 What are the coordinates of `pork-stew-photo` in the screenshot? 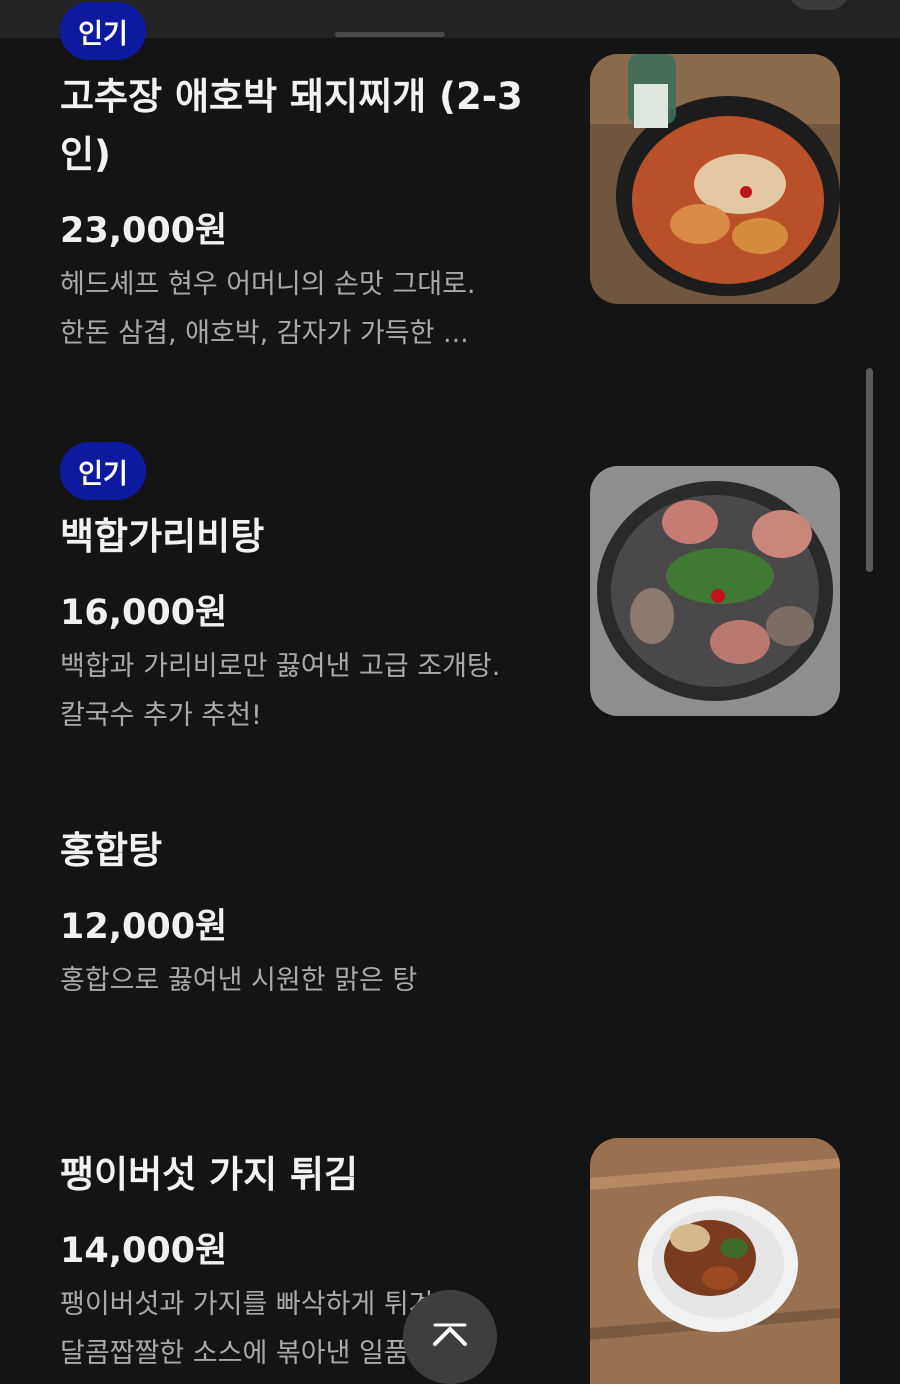 It's located at (715, 179).